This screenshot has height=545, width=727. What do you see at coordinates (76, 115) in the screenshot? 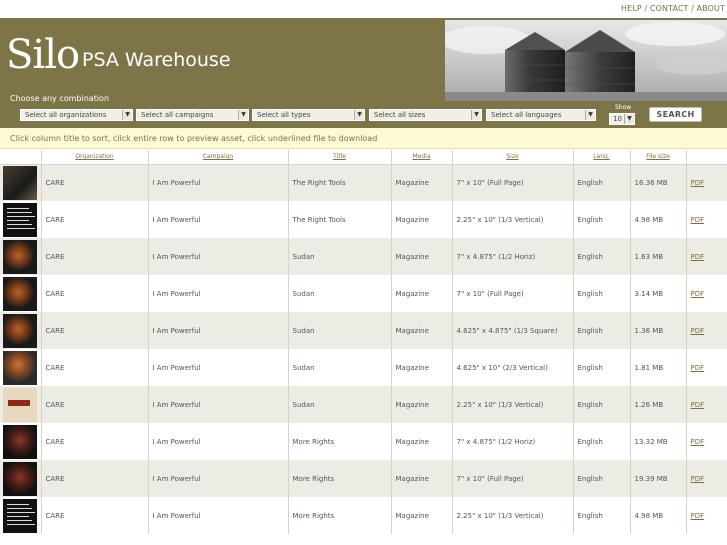
I see `organization-select: Select all organizations ▼` at bounding box center [76, 115].